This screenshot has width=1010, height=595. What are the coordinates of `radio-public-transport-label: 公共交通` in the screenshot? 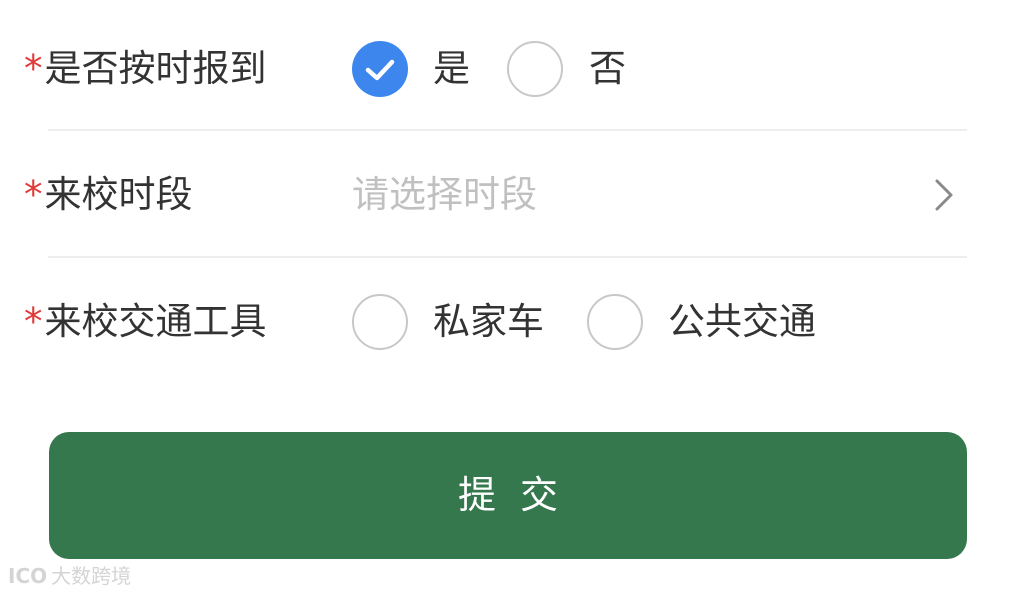 It's located at (742, 322).